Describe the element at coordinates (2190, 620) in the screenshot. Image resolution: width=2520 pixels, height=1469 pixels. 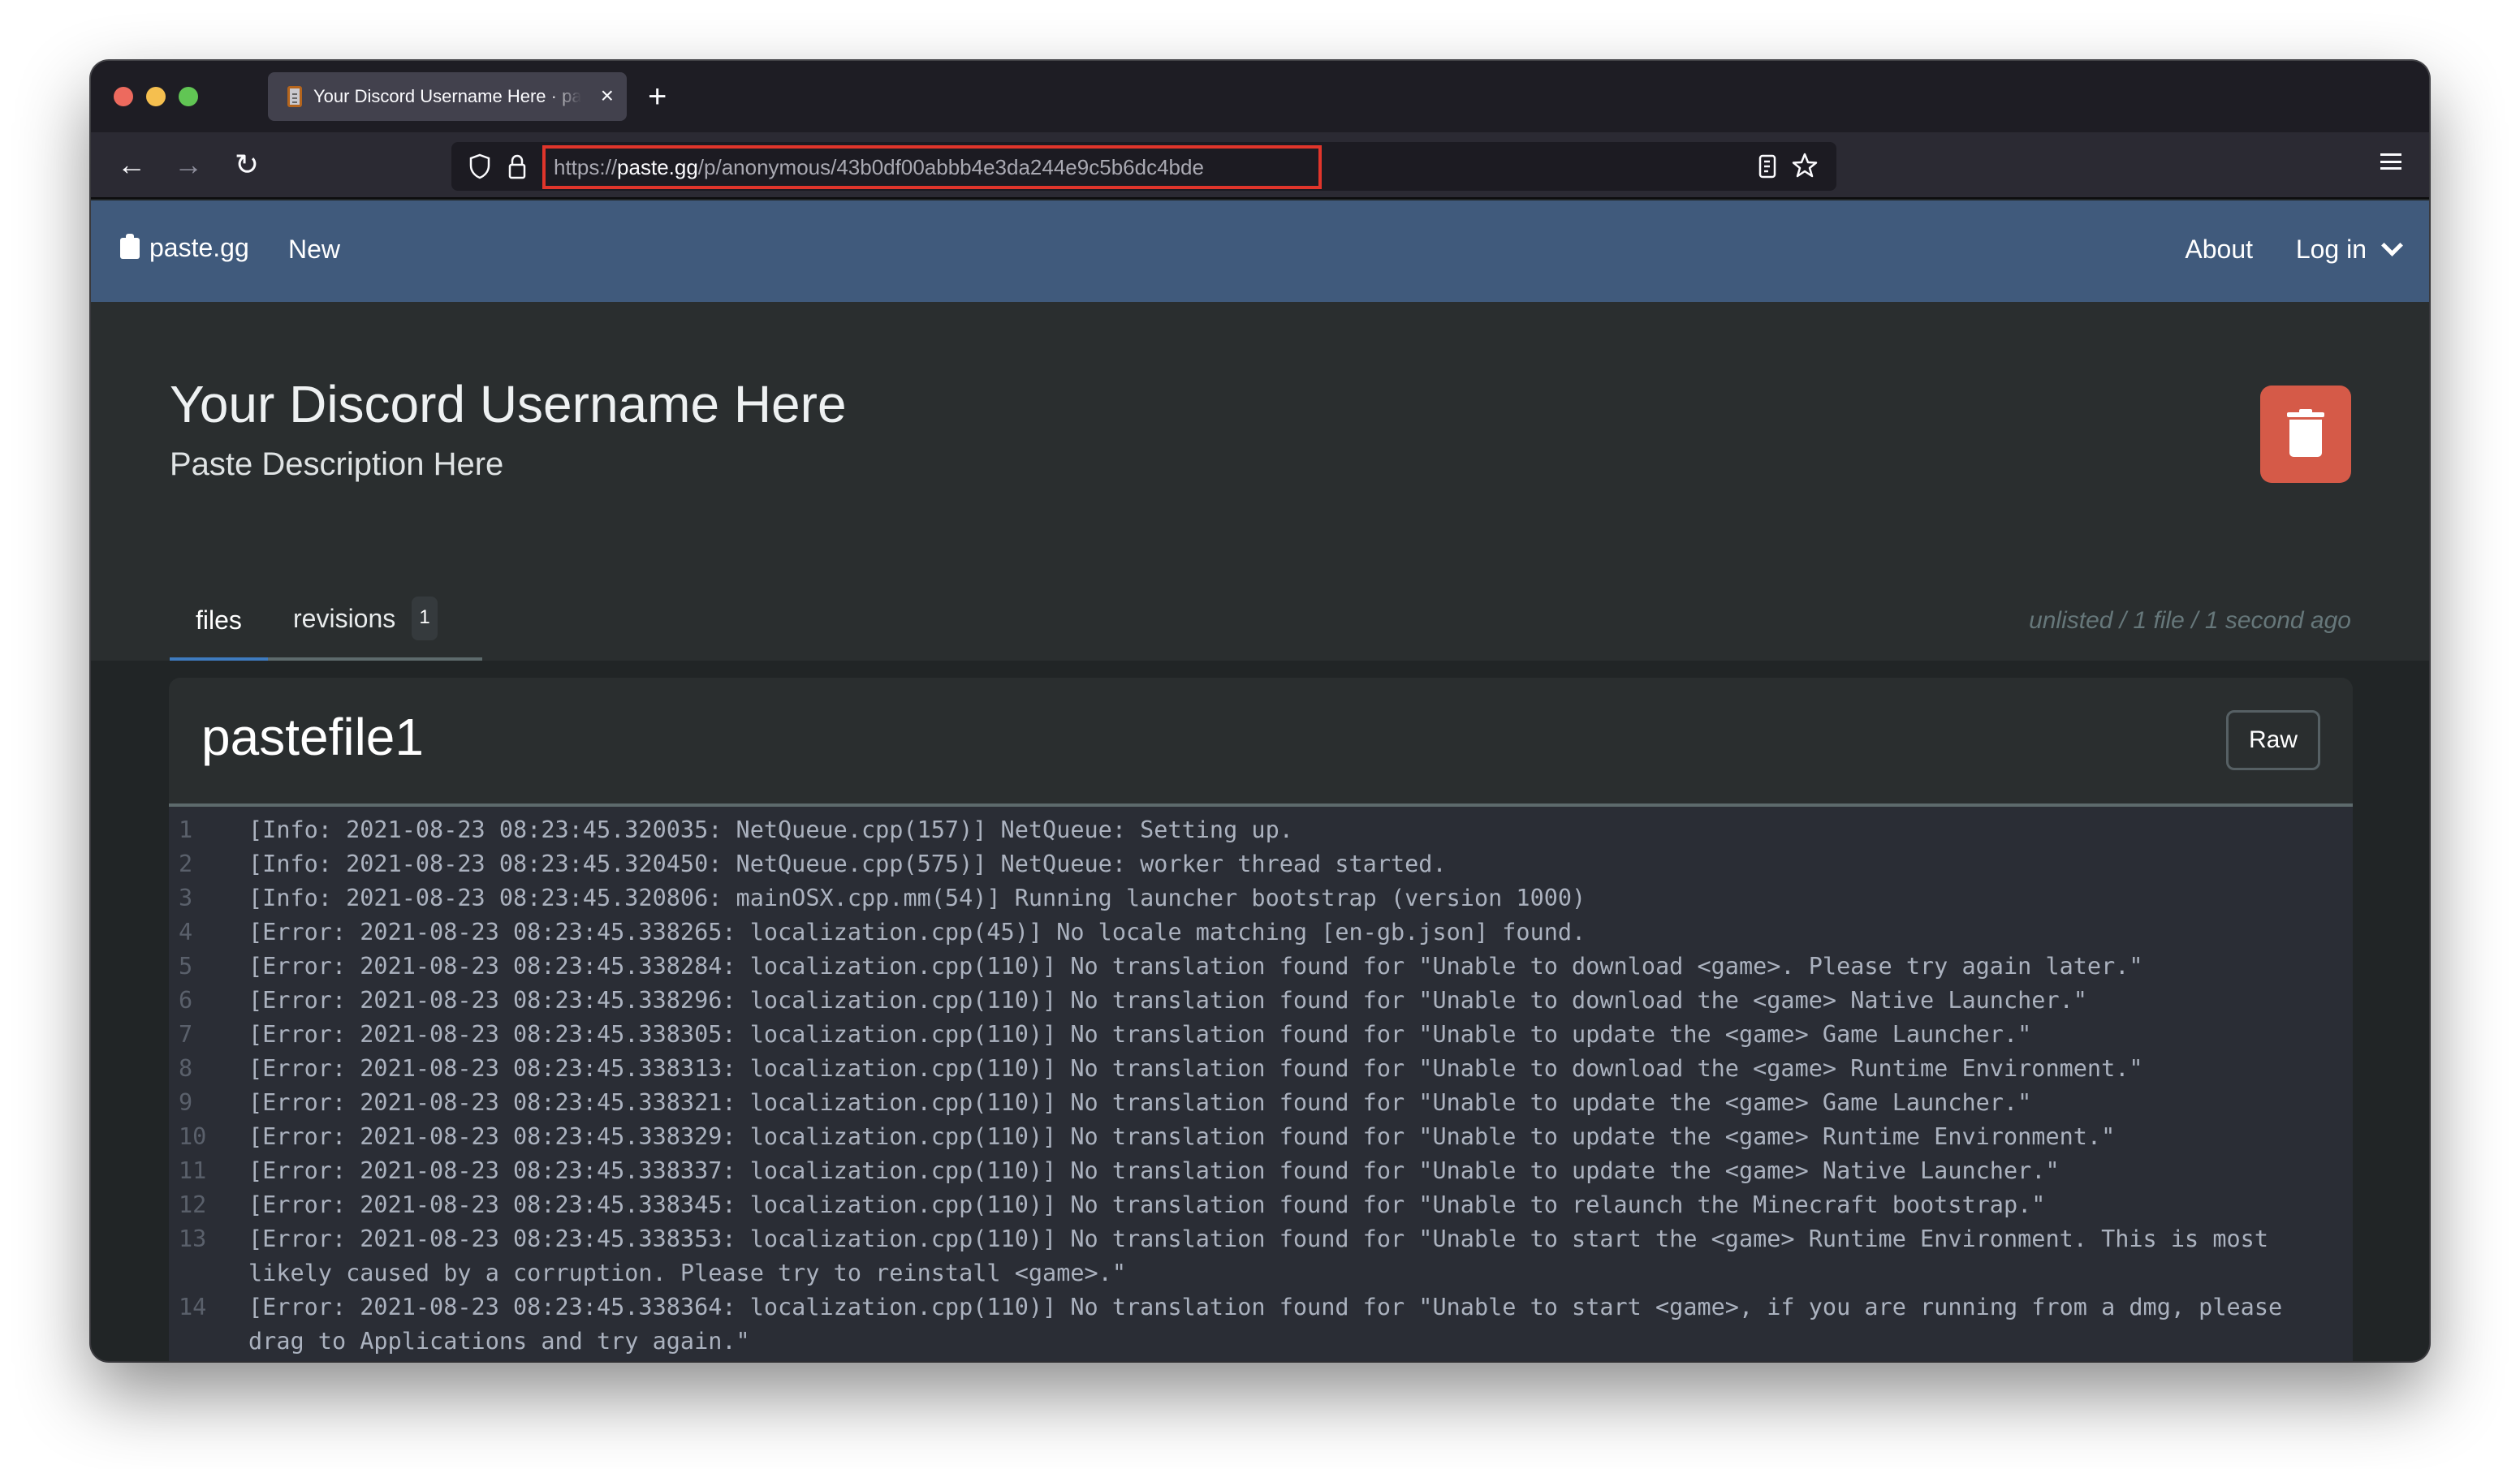
I see `paste-meta: unlisted / 1 file / 1 second ago` at that location.